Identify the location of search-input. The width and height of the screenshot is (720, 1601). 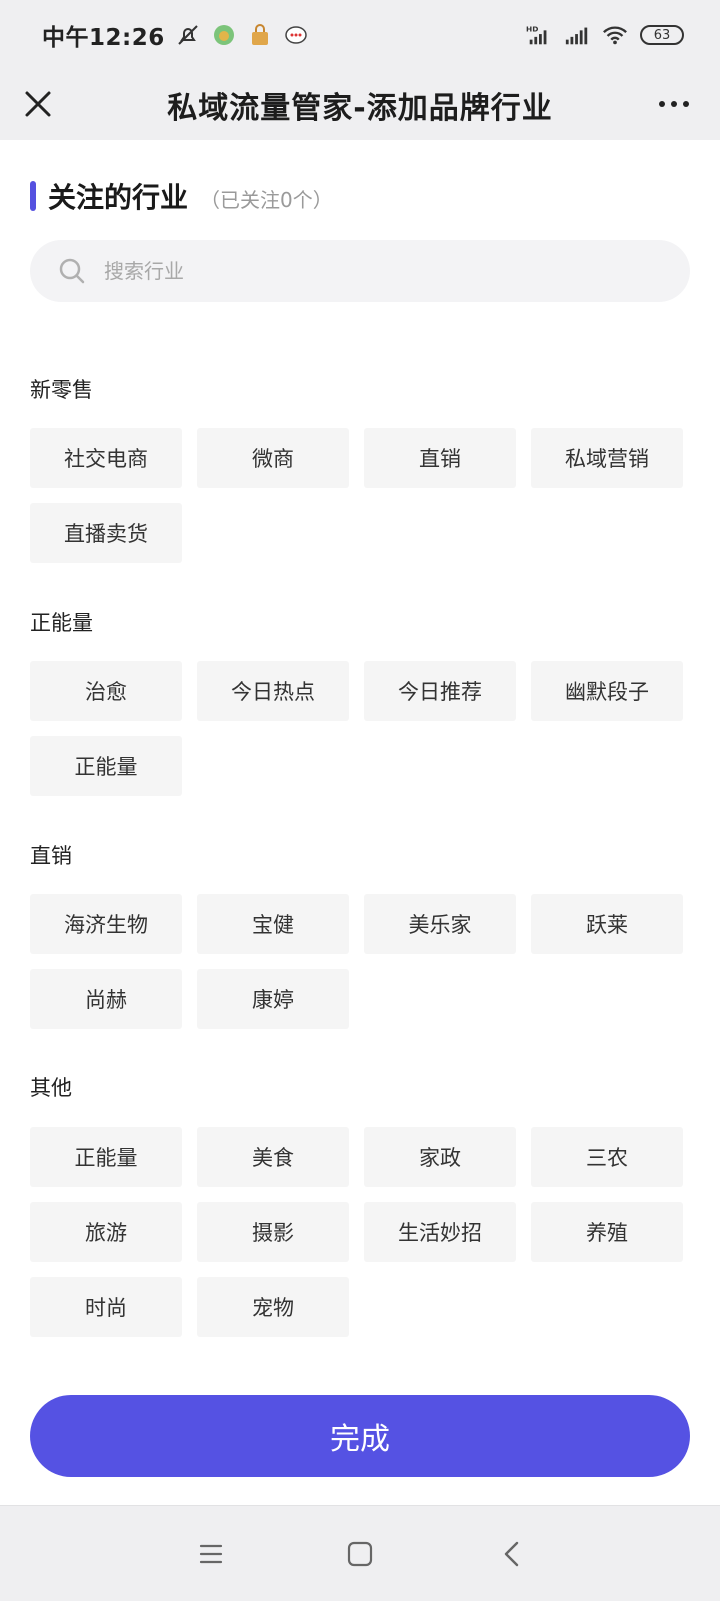
(384, 271).